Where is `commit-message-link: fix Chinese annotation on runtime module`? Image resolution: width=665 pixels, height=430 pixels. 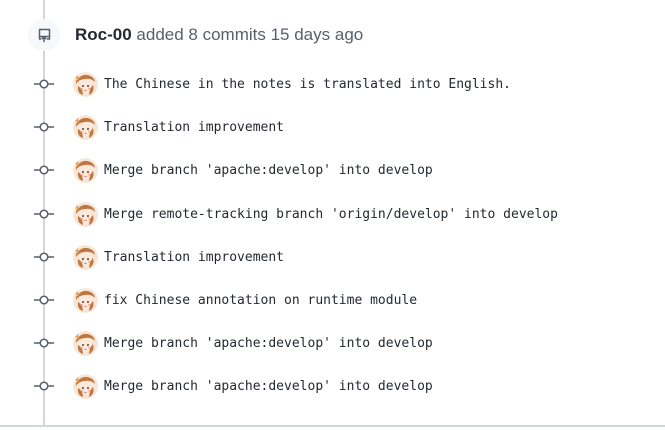
commit-message-link: fix Chinese annotation on runtime module is located at coordinates (260, 300).